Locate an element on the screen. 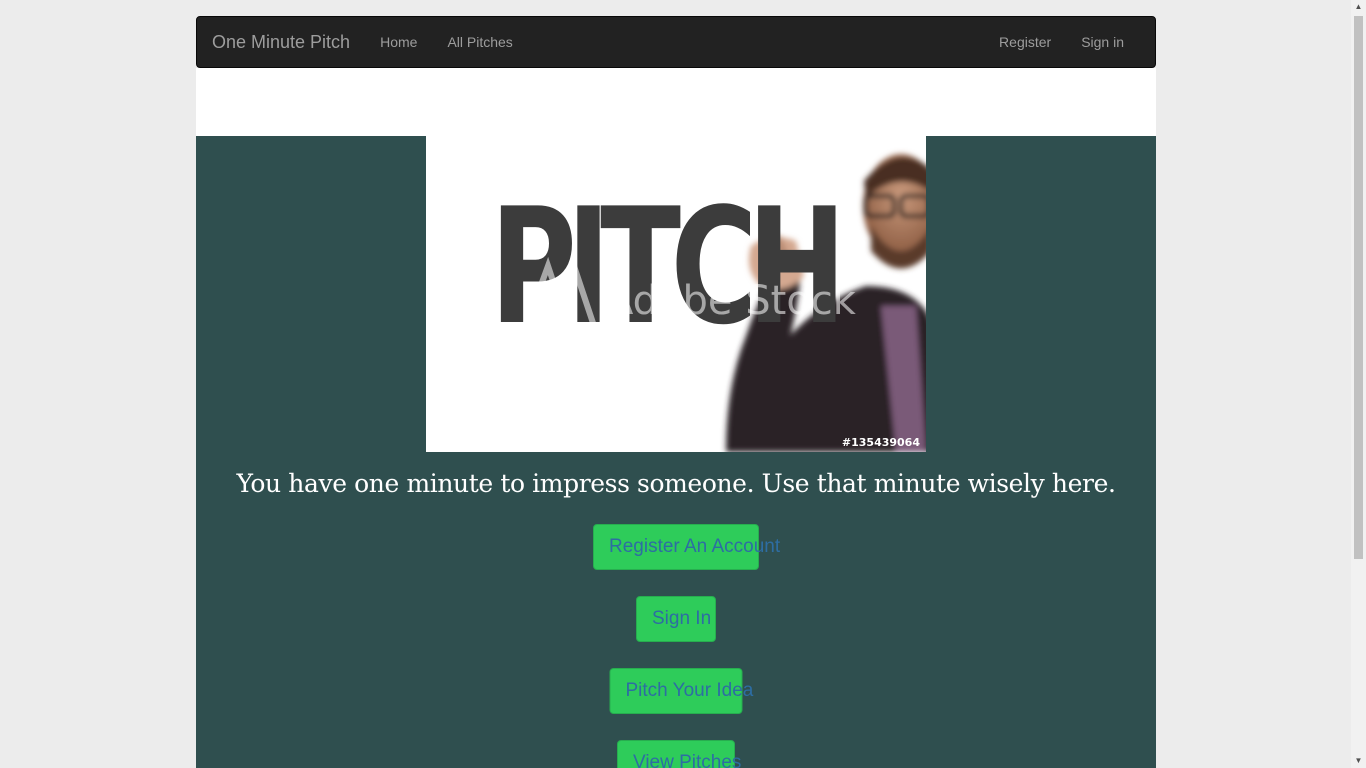 Image resolution: width=1366 pixels, height=768 pixels. nav-register-link: Register is located at coordinates (1025, 42).